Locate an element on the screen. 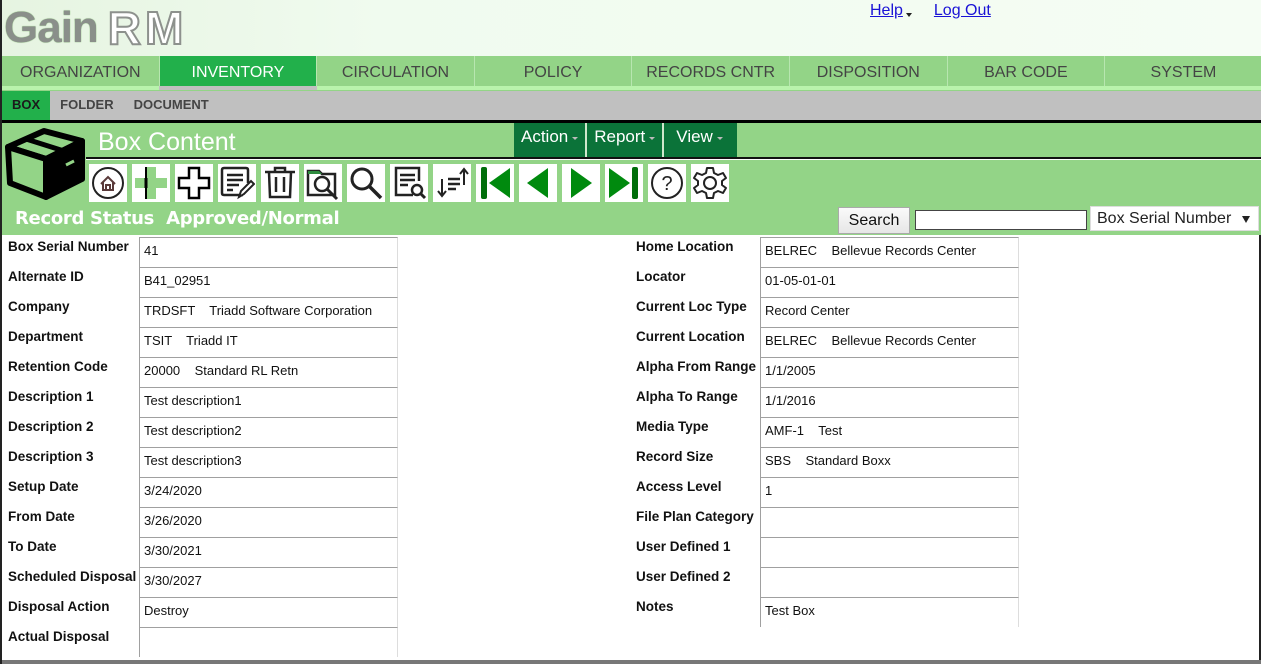 This screenshot has height=664, width=1261. delete-button is located at coordinates (280, 183).